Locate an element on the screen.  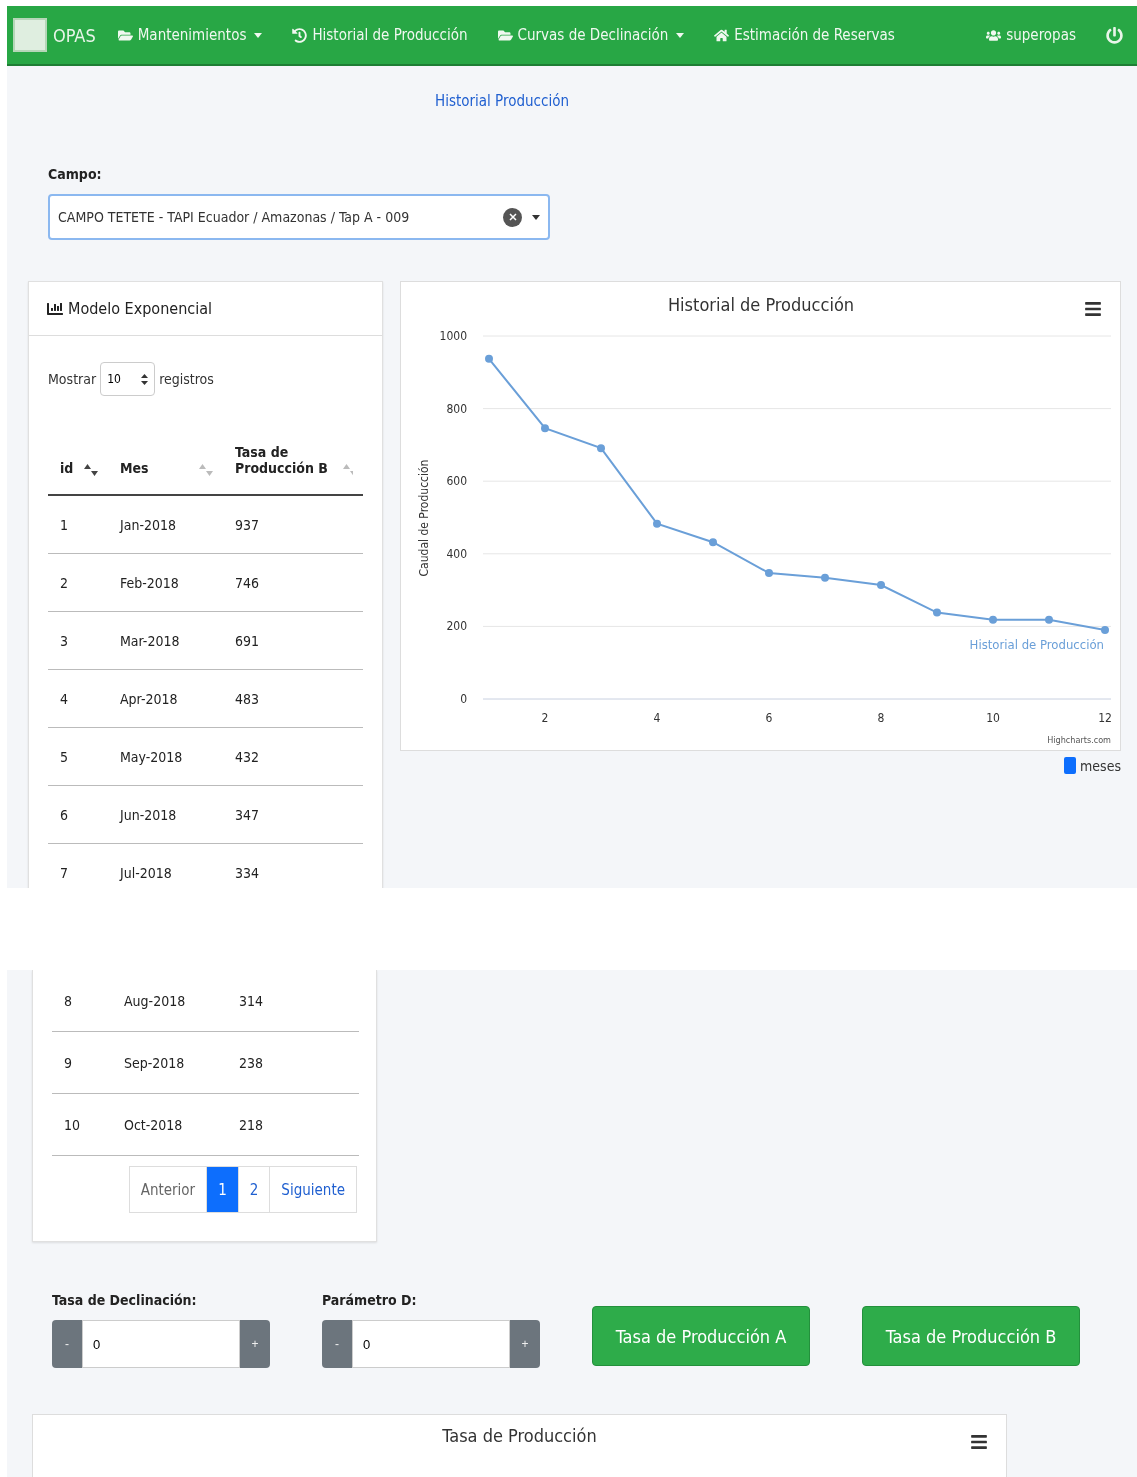
table-cell-text: 746 is located at coordinates (247, 582).